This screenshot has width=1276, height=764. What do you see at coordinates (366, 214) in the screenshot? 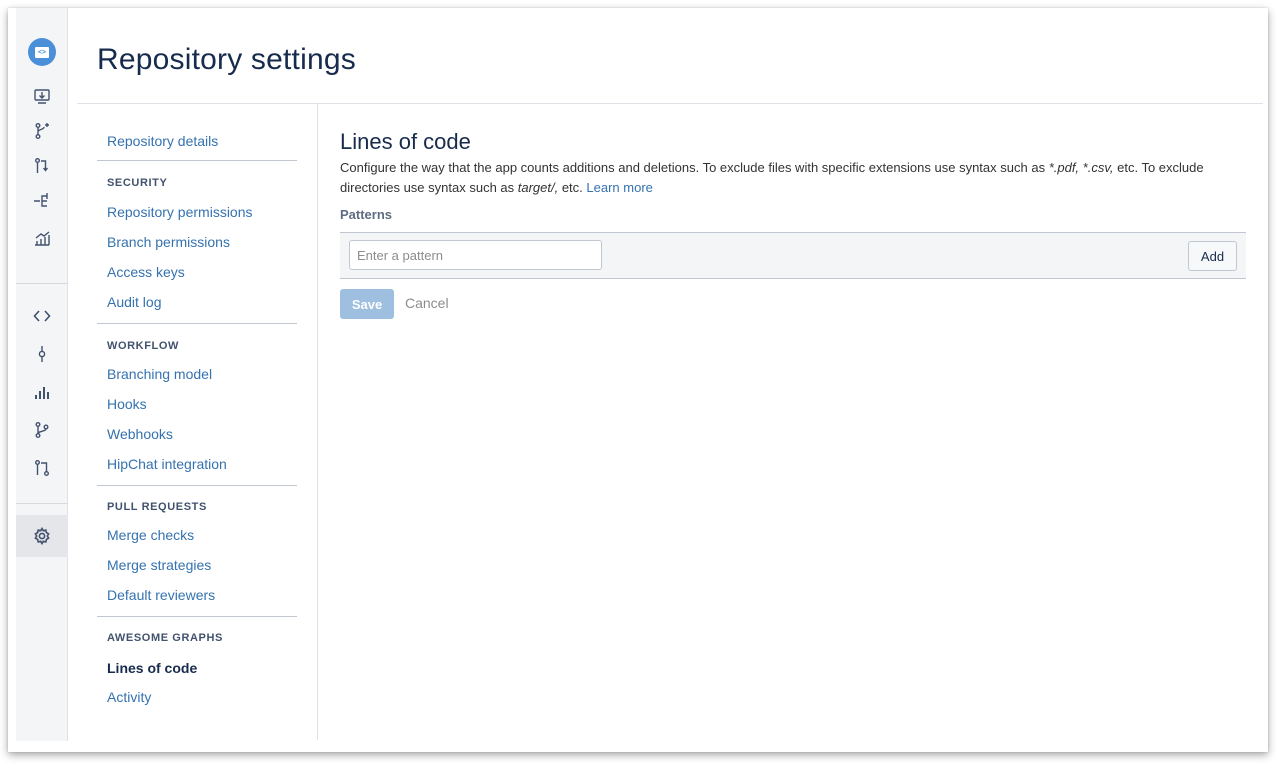
I see `patterns-label: Patterns` at bounding box center [366, 214].